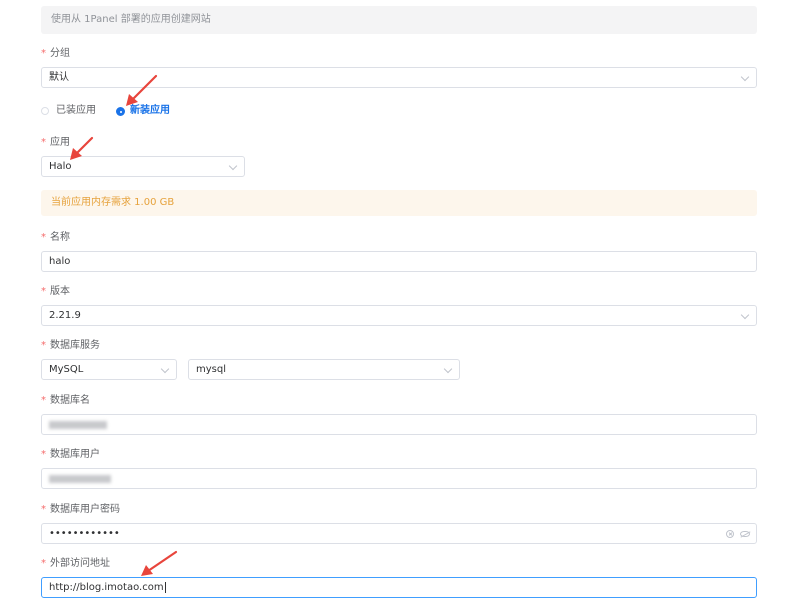  What do you see at coordinates (45, 111) in the screenshot?
I see `radio-installed-app` at bounding box center [45, 111].